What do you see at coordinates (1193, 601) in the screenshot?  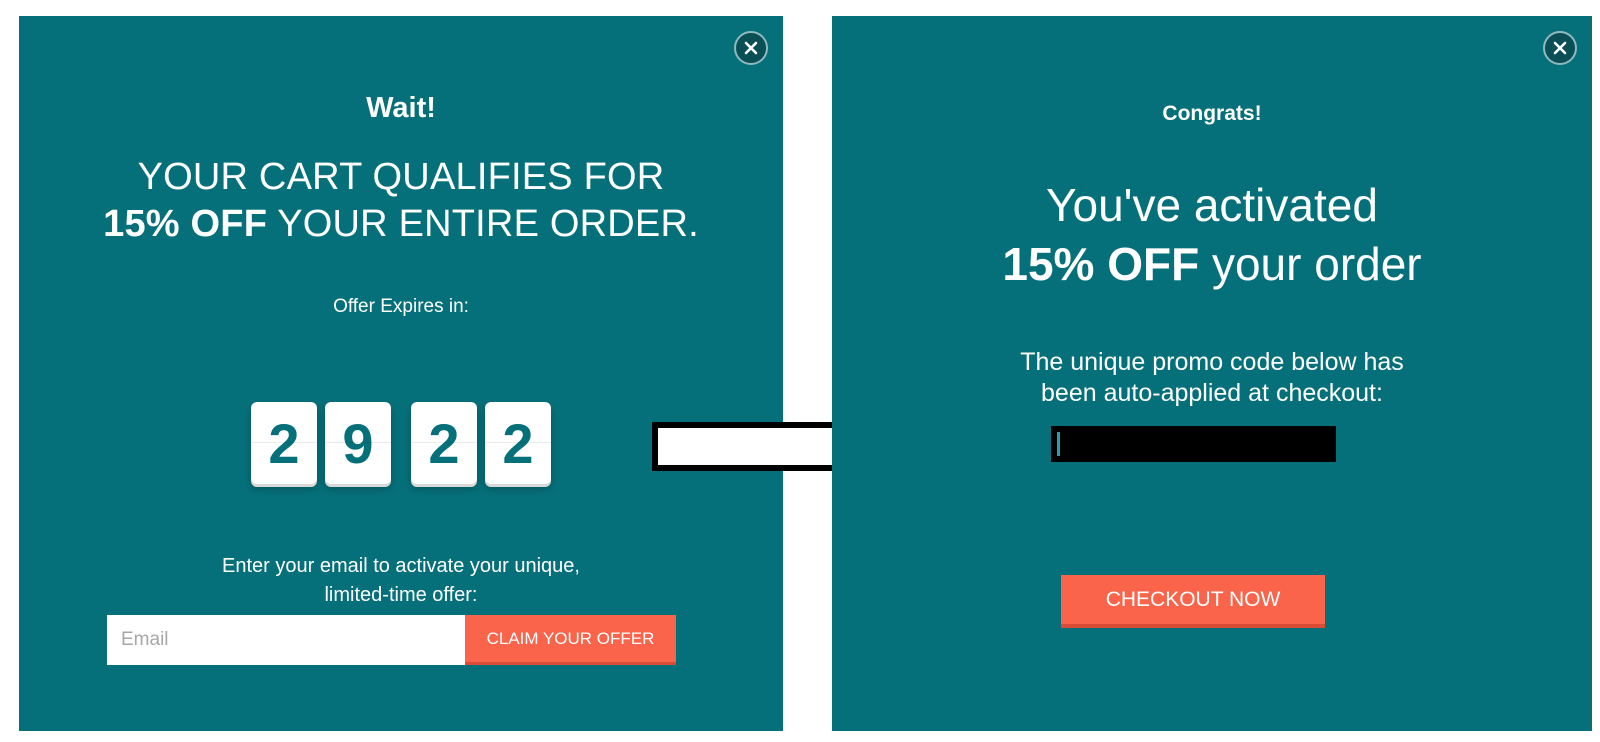 I see `checkout-now-button: CHECKOUT NOW` at bounding box center [1193, 601].